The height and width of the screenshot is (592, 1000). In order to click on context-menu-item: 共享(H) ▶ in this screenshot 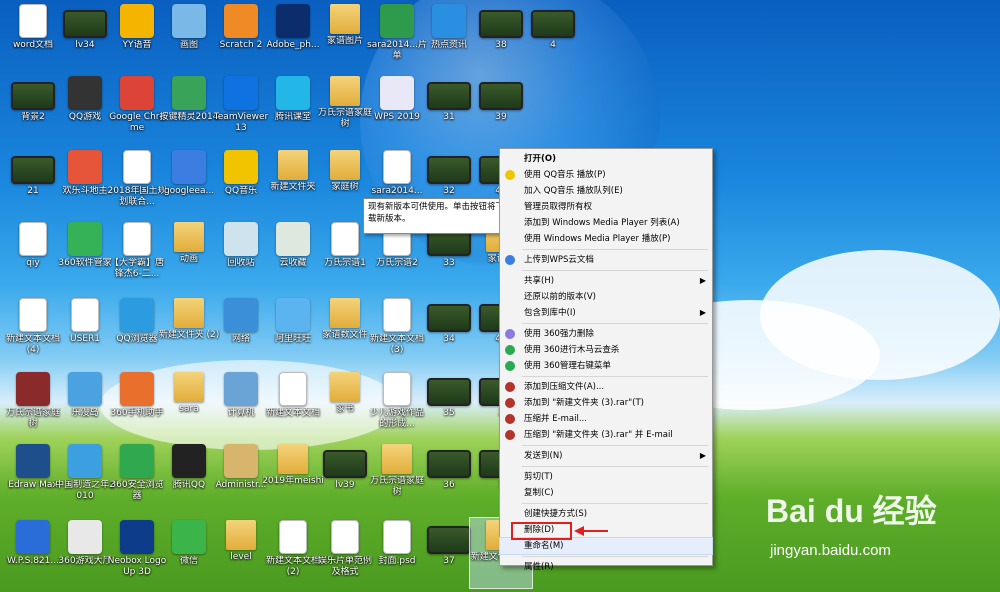, I will do `click(606, 281)`.